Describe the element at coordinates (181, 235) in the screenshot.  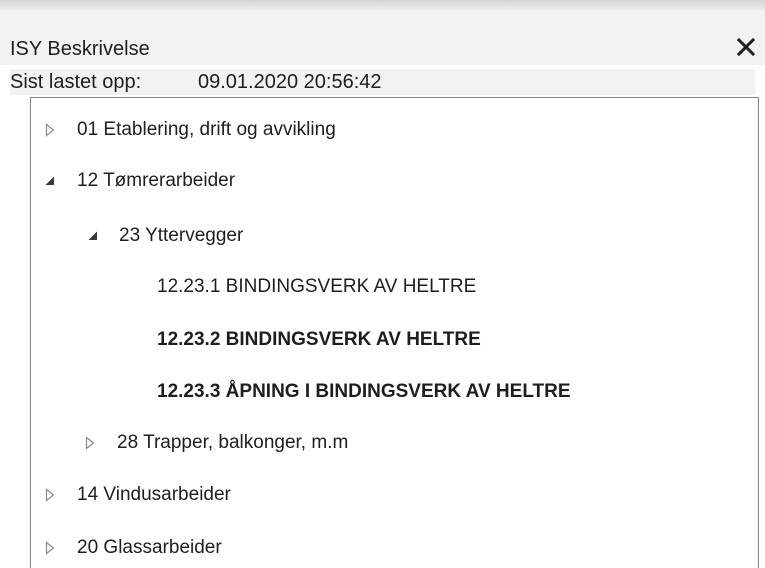
I see `tree-item-label: 23 Yttervegger` at that location.